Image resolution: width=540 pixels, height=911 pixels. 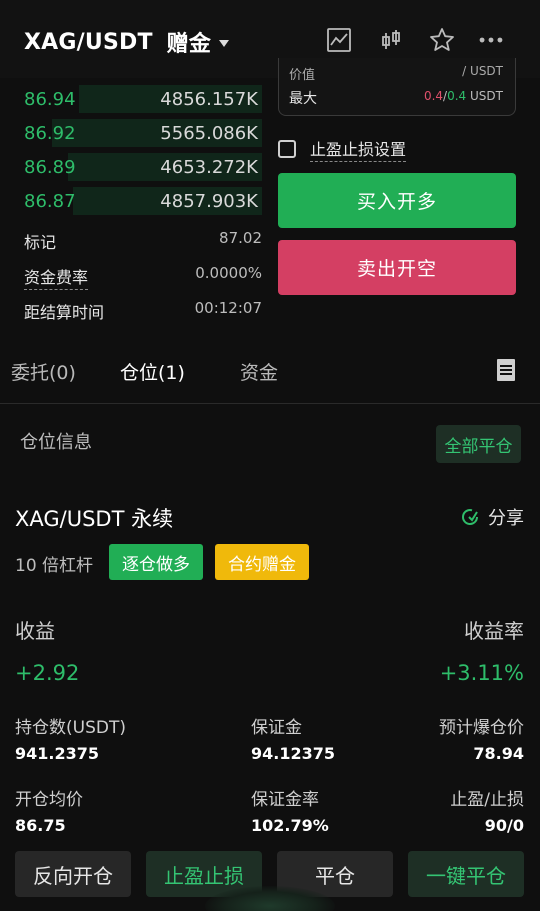 What do you see at coordinates (287, 149) in the screenshot?
I see `tpsl-checkbox` at bounding box center [287, 149].